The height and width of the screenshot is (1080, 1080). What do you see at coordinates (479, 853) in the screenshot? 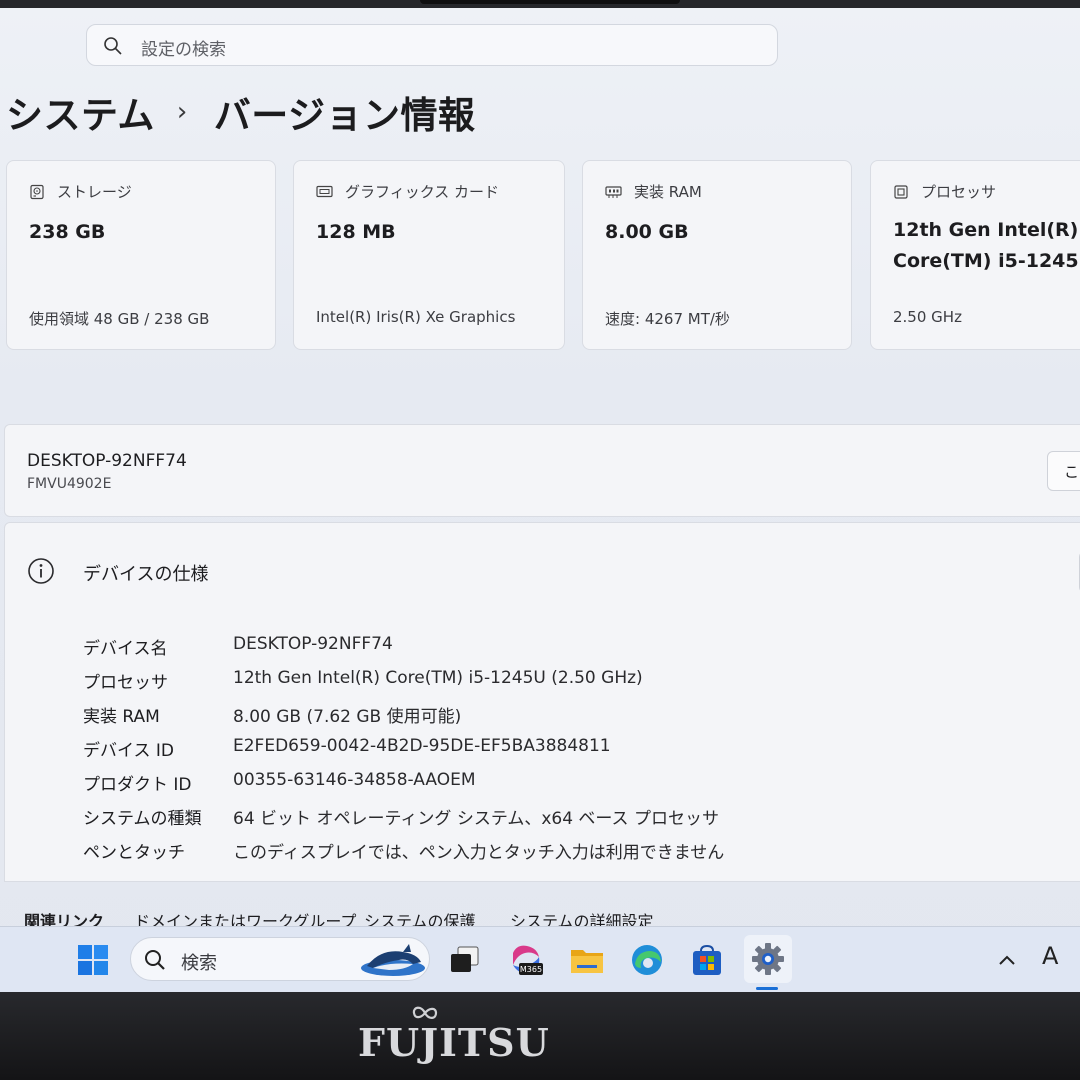
I see `spec-value: このディスプレイでは、ペン入力とタッチ入力は利用できません` at bounding box center [479, 853].